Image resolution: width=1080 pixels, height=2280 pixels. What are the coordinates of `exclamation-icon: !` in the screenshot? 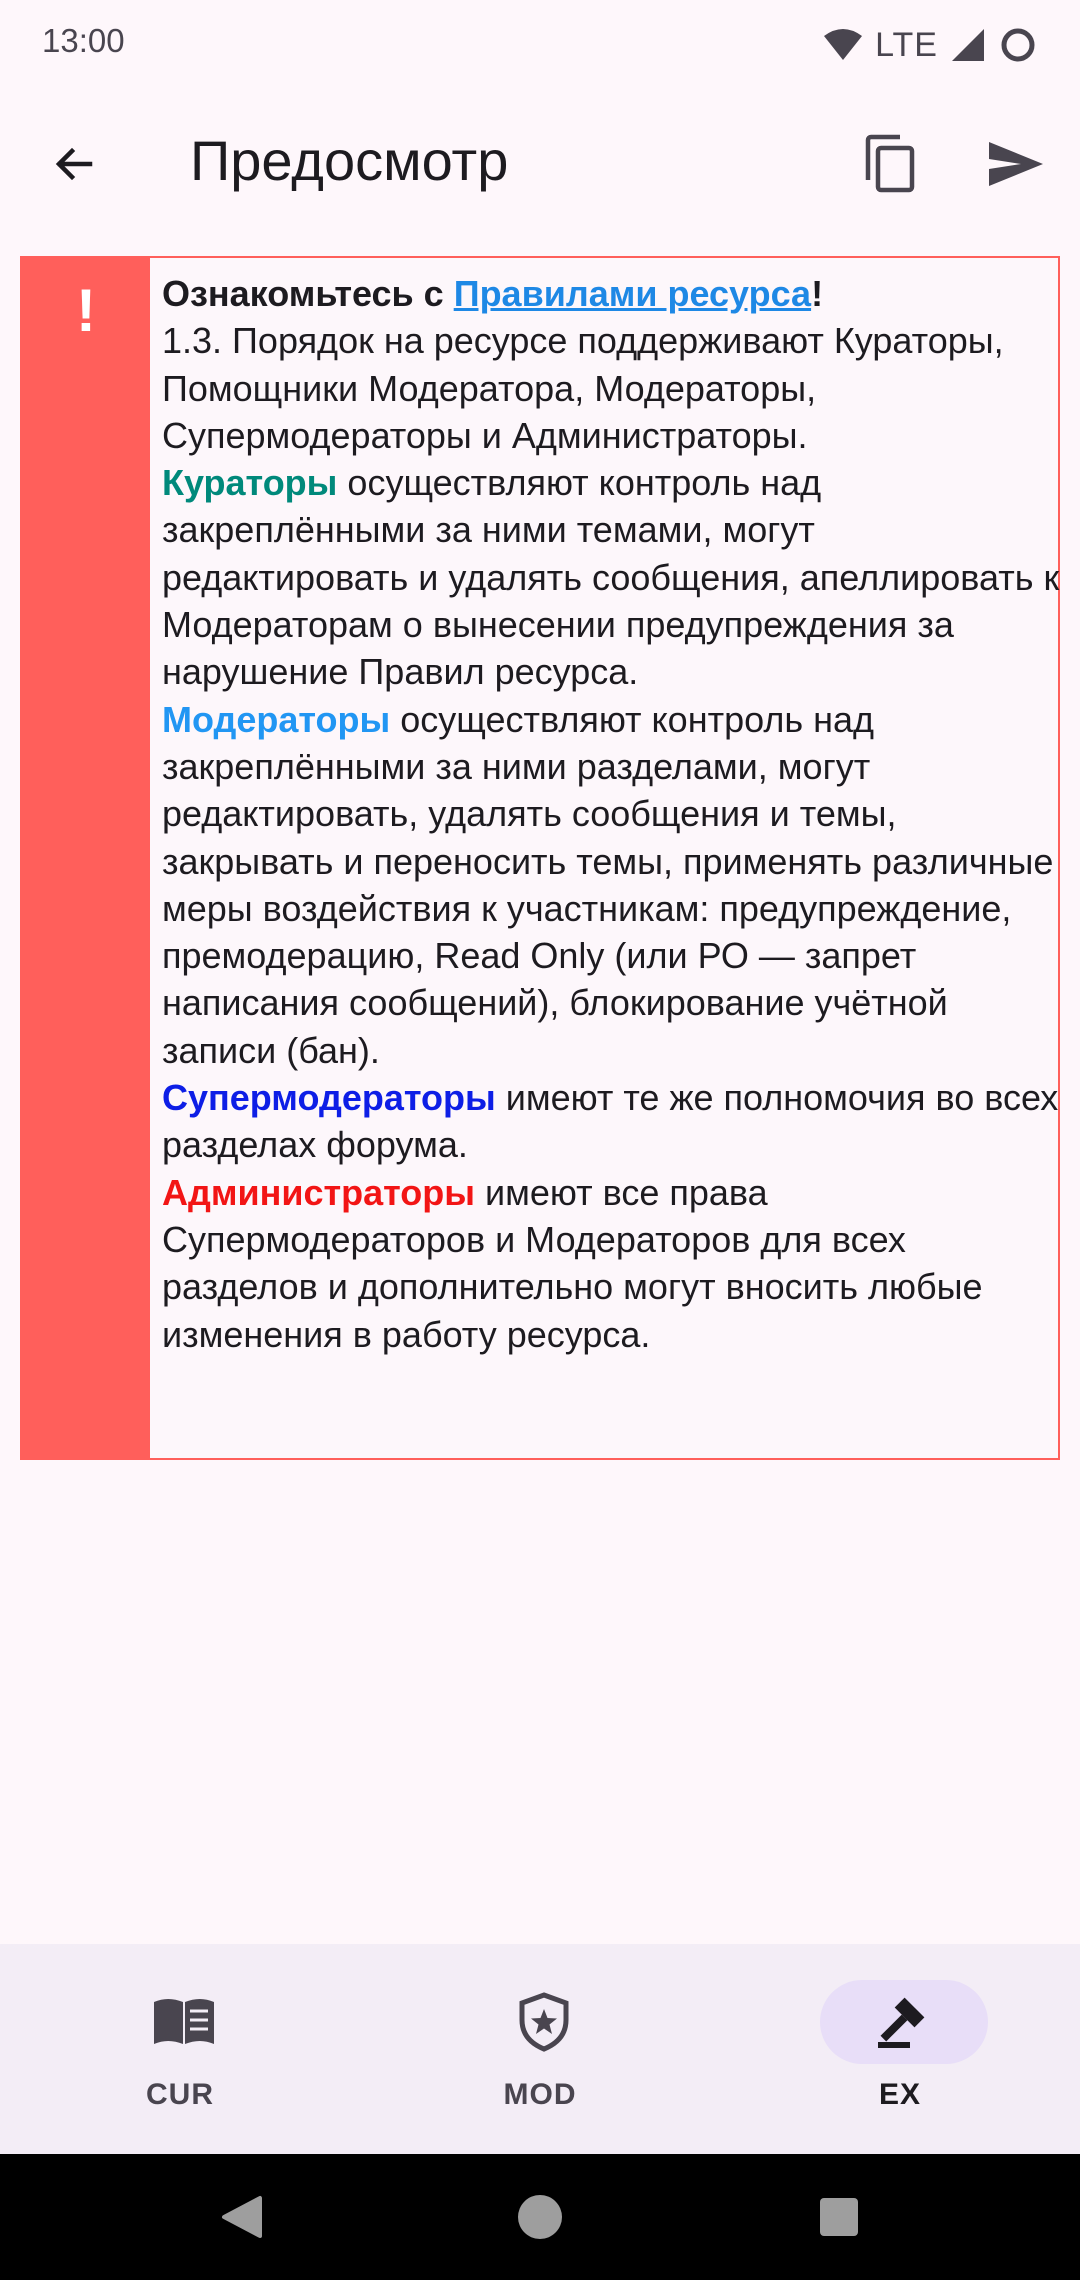 It's located at (86, 310).